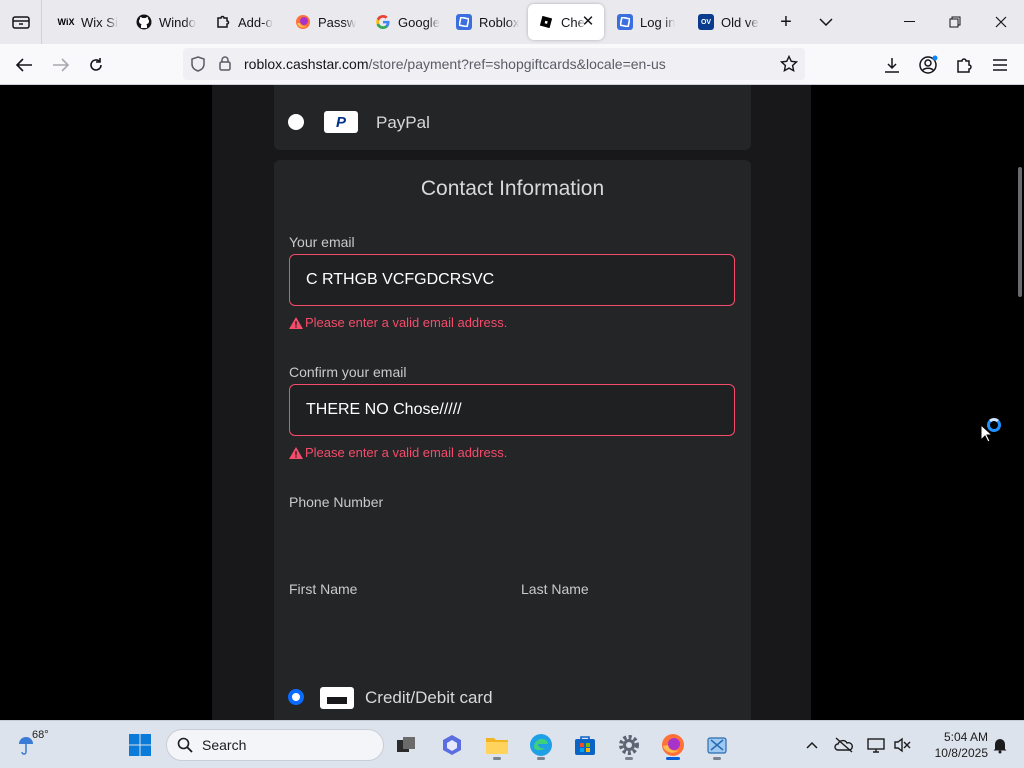 The height and width of the screenshot is (768, 1024). Describe the element at coordinates (144, 22) in the screenshot. I see `github-icon` at that location.